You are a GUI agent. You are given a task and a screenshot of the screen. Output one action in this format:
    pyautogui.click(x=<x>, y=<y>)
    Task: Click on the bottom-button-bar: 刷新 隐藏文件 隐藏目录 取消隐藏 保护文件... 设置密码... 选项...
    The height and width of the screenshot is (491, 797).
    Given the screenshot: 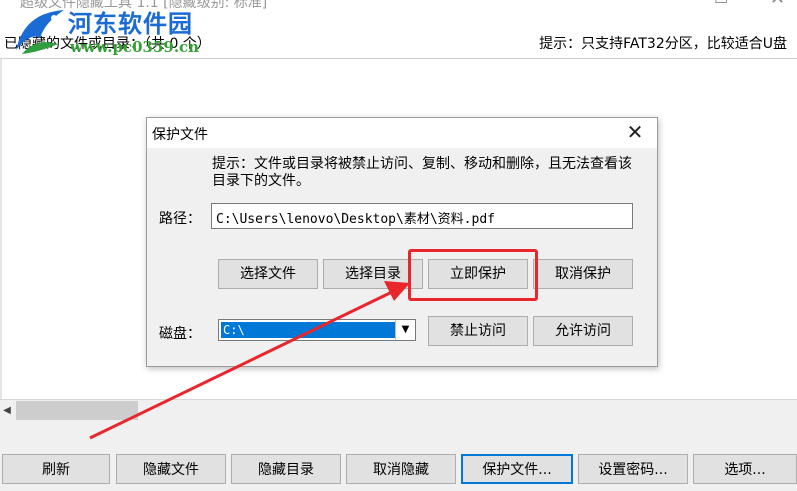 What is the action you would take?
    pyautogui.click(x=398, y=456)
    